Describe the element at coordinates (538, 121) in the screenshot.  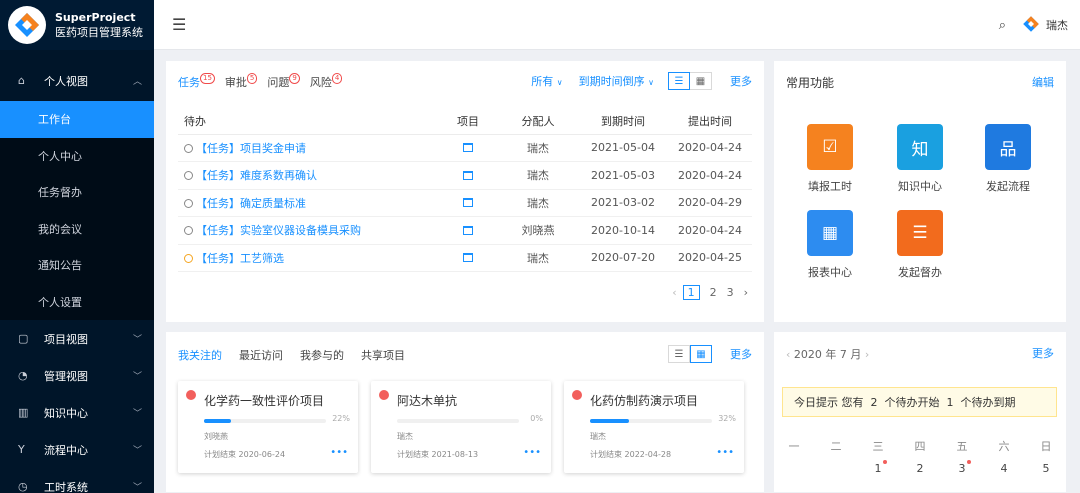
I see `column-header: 分配人` at that location.